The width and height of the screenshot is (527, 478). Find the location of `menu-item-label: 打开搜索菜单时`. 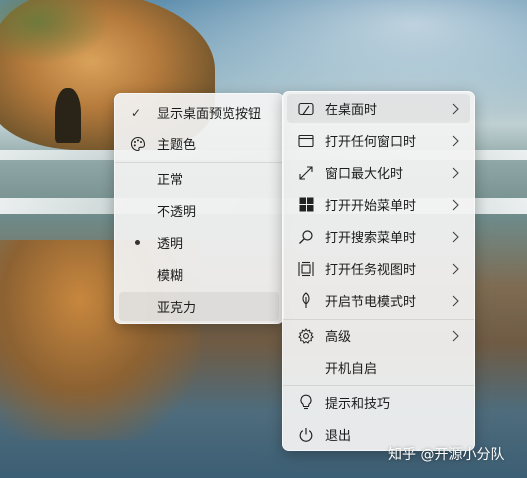

menu-item-label: 打开搜索菜单时 is located at coordinates (371, 238).